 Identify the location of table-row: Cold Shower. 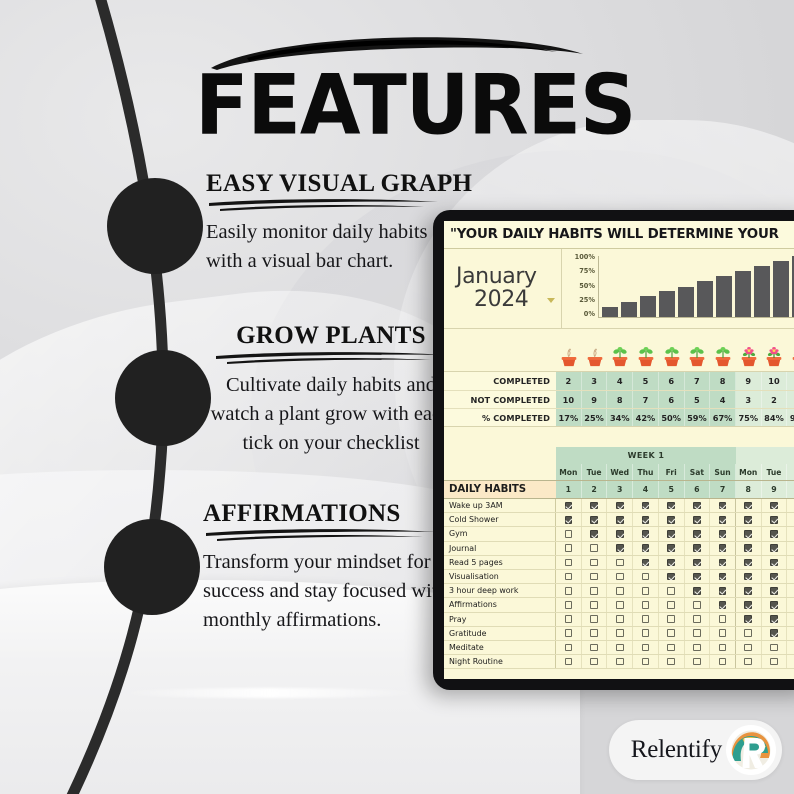
(619, 520).